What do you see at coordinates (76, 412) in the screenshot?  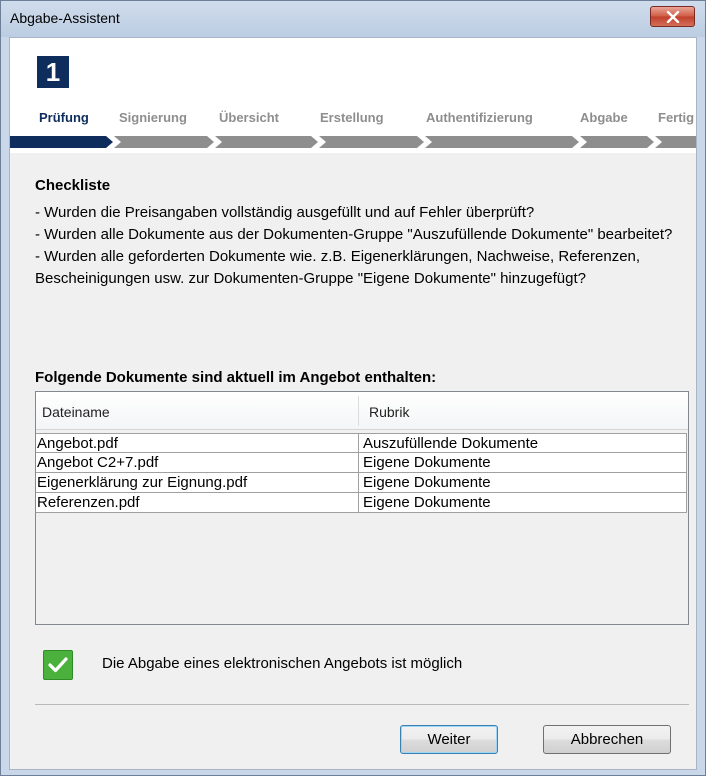 I see `column-header-dateiname: Dateiname` at bounding box center [76, 412].